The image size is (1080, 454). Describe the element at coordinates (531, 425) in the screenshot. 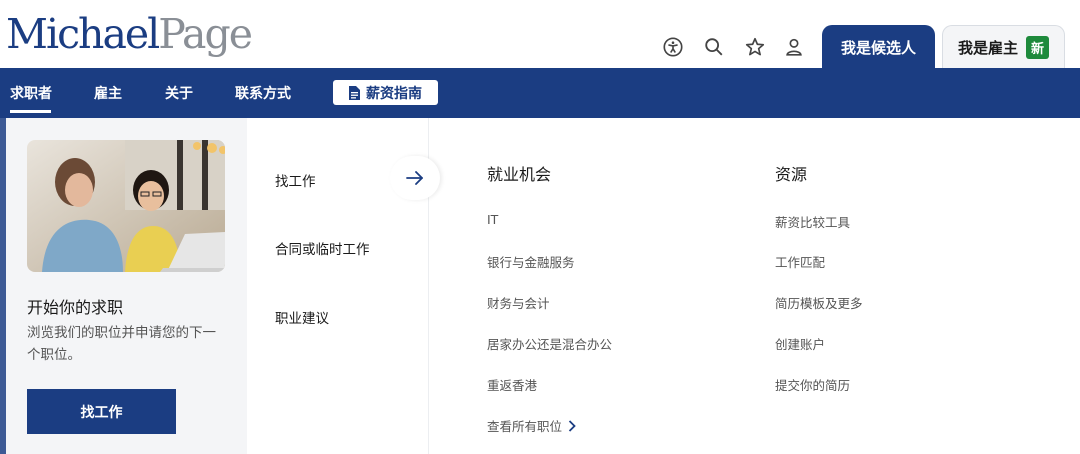

I see `see-all-jobs-link: 查看所有职位` at that location.